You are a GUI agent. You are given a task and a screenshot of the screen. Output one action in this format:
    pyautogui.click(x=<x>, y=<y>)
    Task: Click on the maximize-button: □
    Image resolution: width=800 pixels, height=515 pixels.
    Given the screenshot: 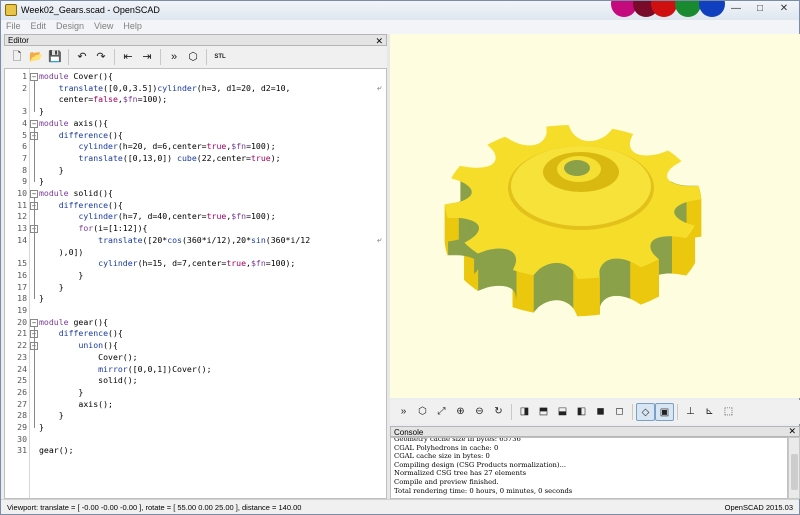 What is the action you would take?
    pyautogui.click(x=760, y=9)
    